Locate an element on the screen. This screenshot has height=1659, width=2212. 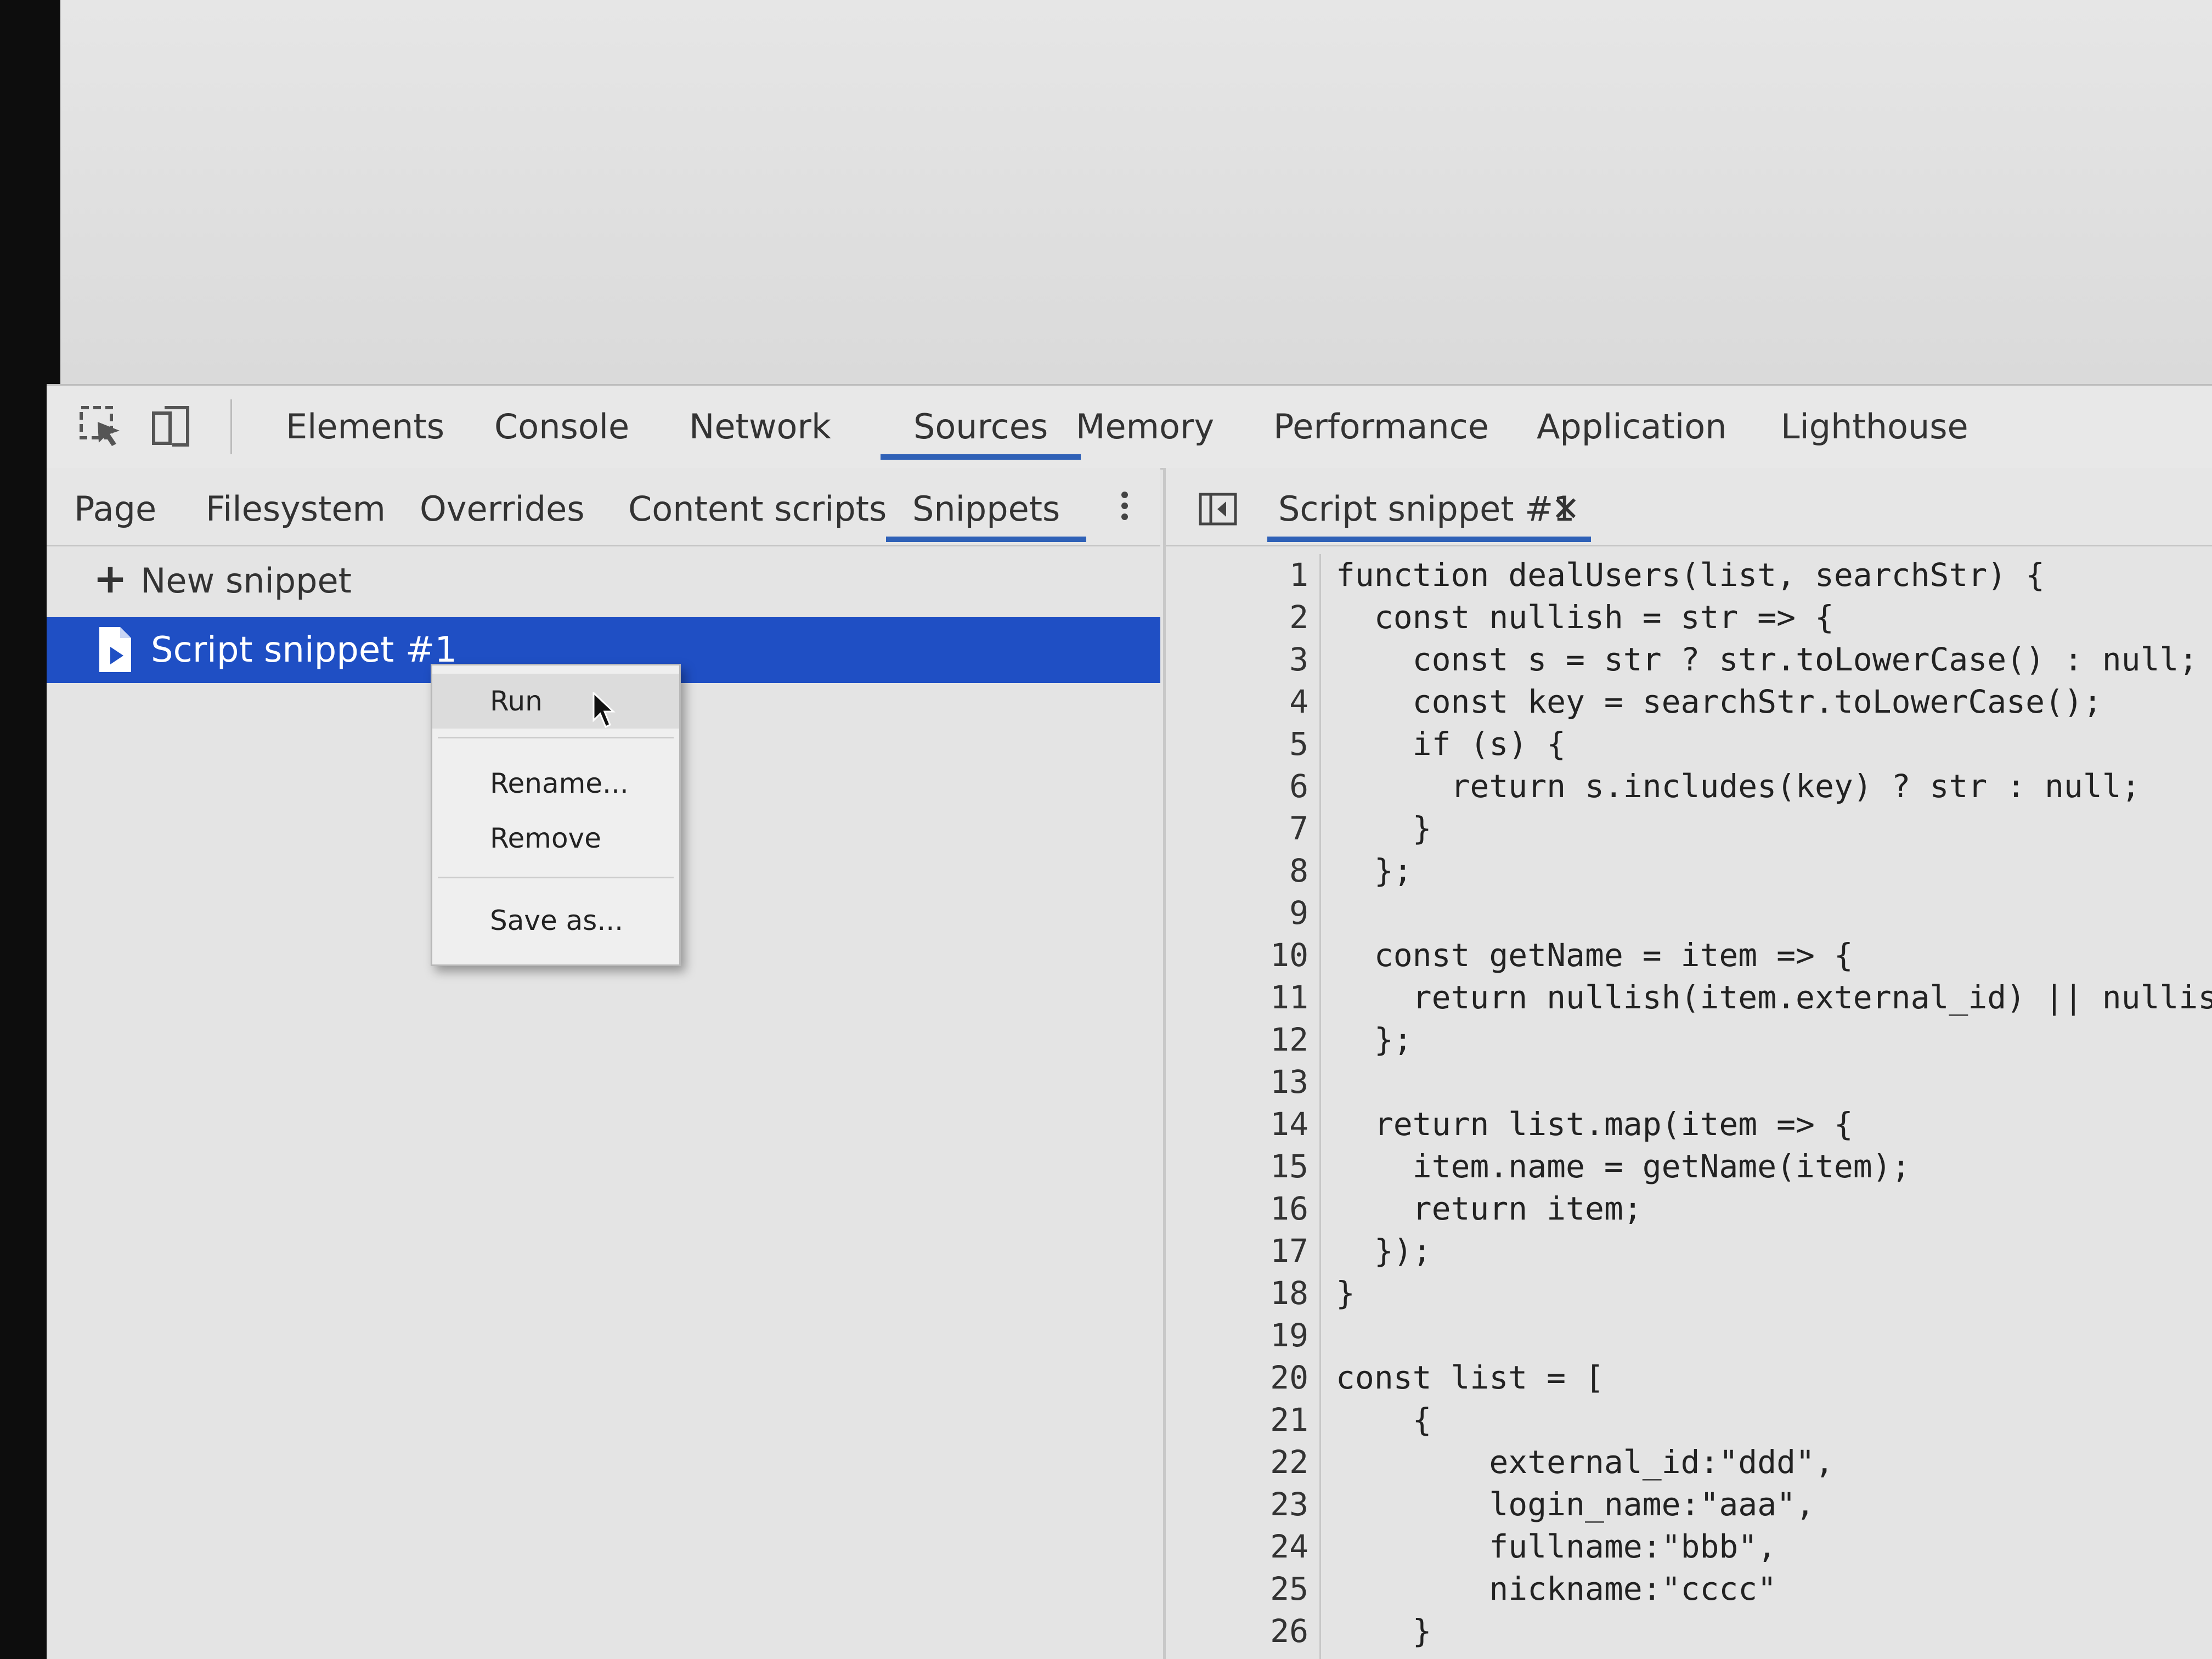
tab-performance: Performance is located at coordinates (1381, 426).